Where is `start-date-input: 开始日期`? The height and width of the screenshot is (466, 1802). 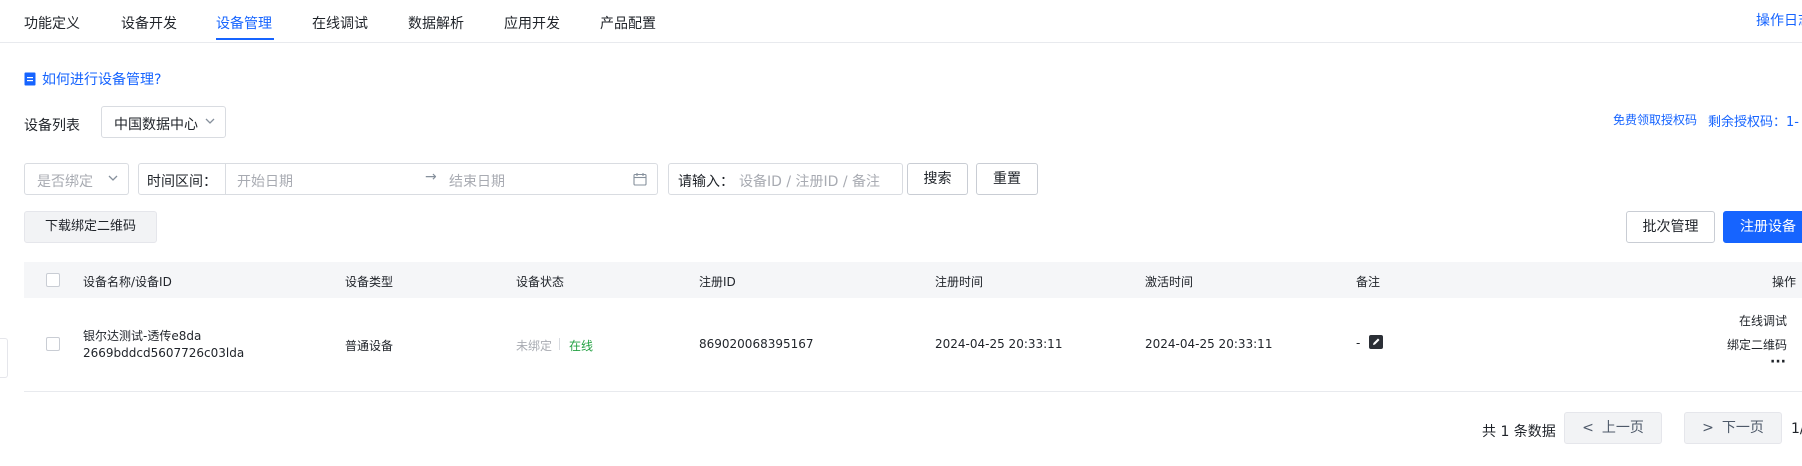
start-date-input: 开始日期 is located at coordinates (312, 181).